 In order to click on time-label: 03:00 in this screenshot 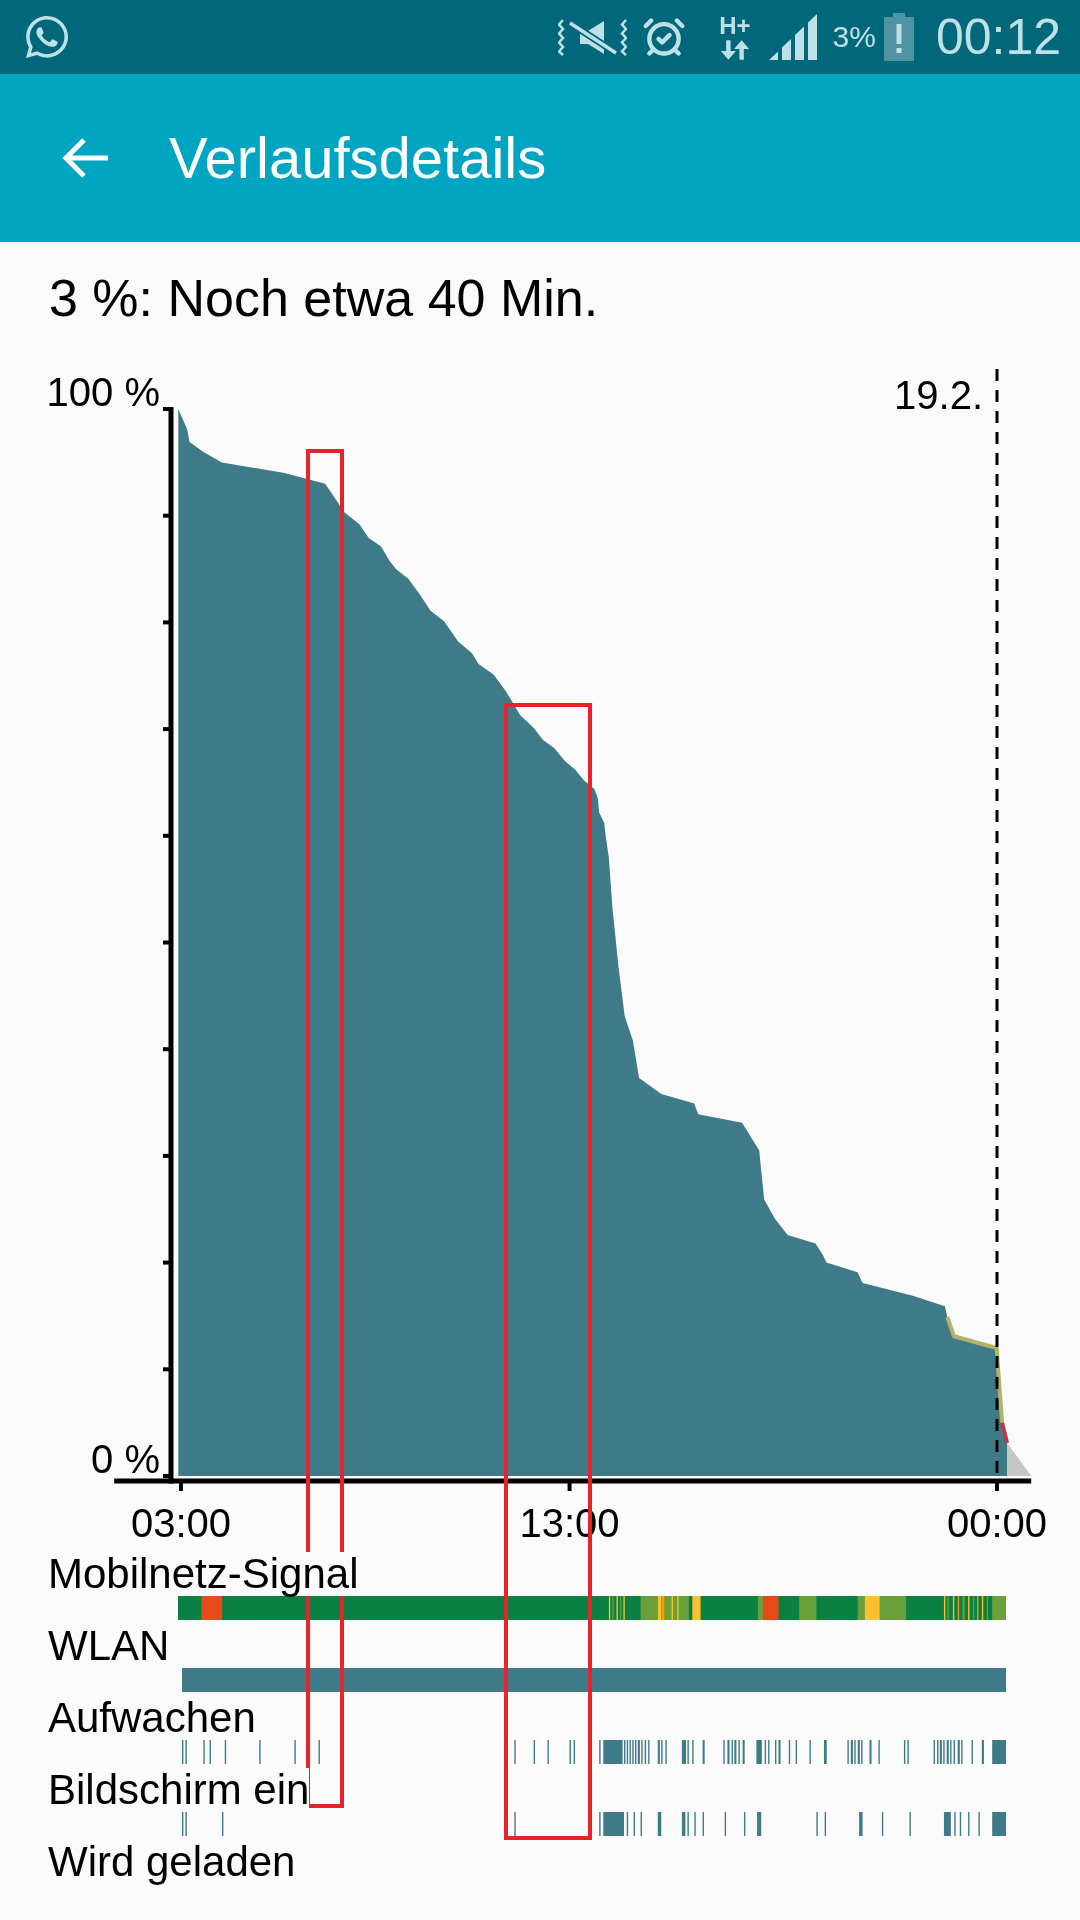, I will do `click(181, 1523)`.